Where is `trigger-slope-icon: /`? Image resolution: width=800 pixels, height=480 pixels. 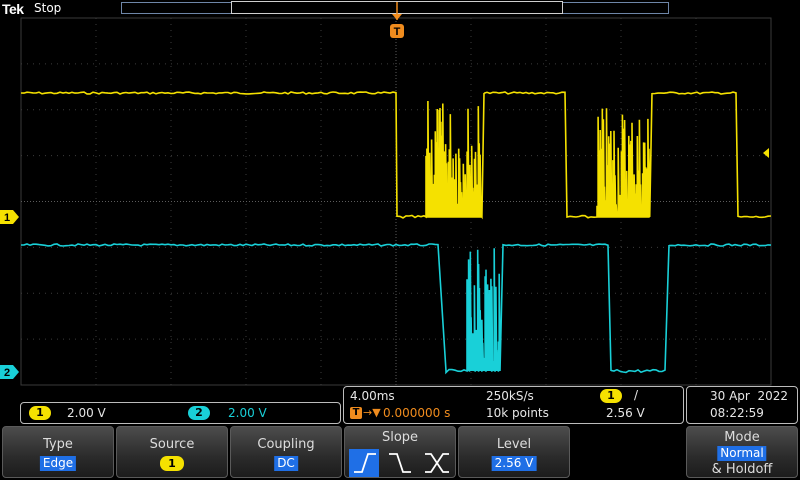 trigger-slope-icon: / is located at coordinates (636, 395).